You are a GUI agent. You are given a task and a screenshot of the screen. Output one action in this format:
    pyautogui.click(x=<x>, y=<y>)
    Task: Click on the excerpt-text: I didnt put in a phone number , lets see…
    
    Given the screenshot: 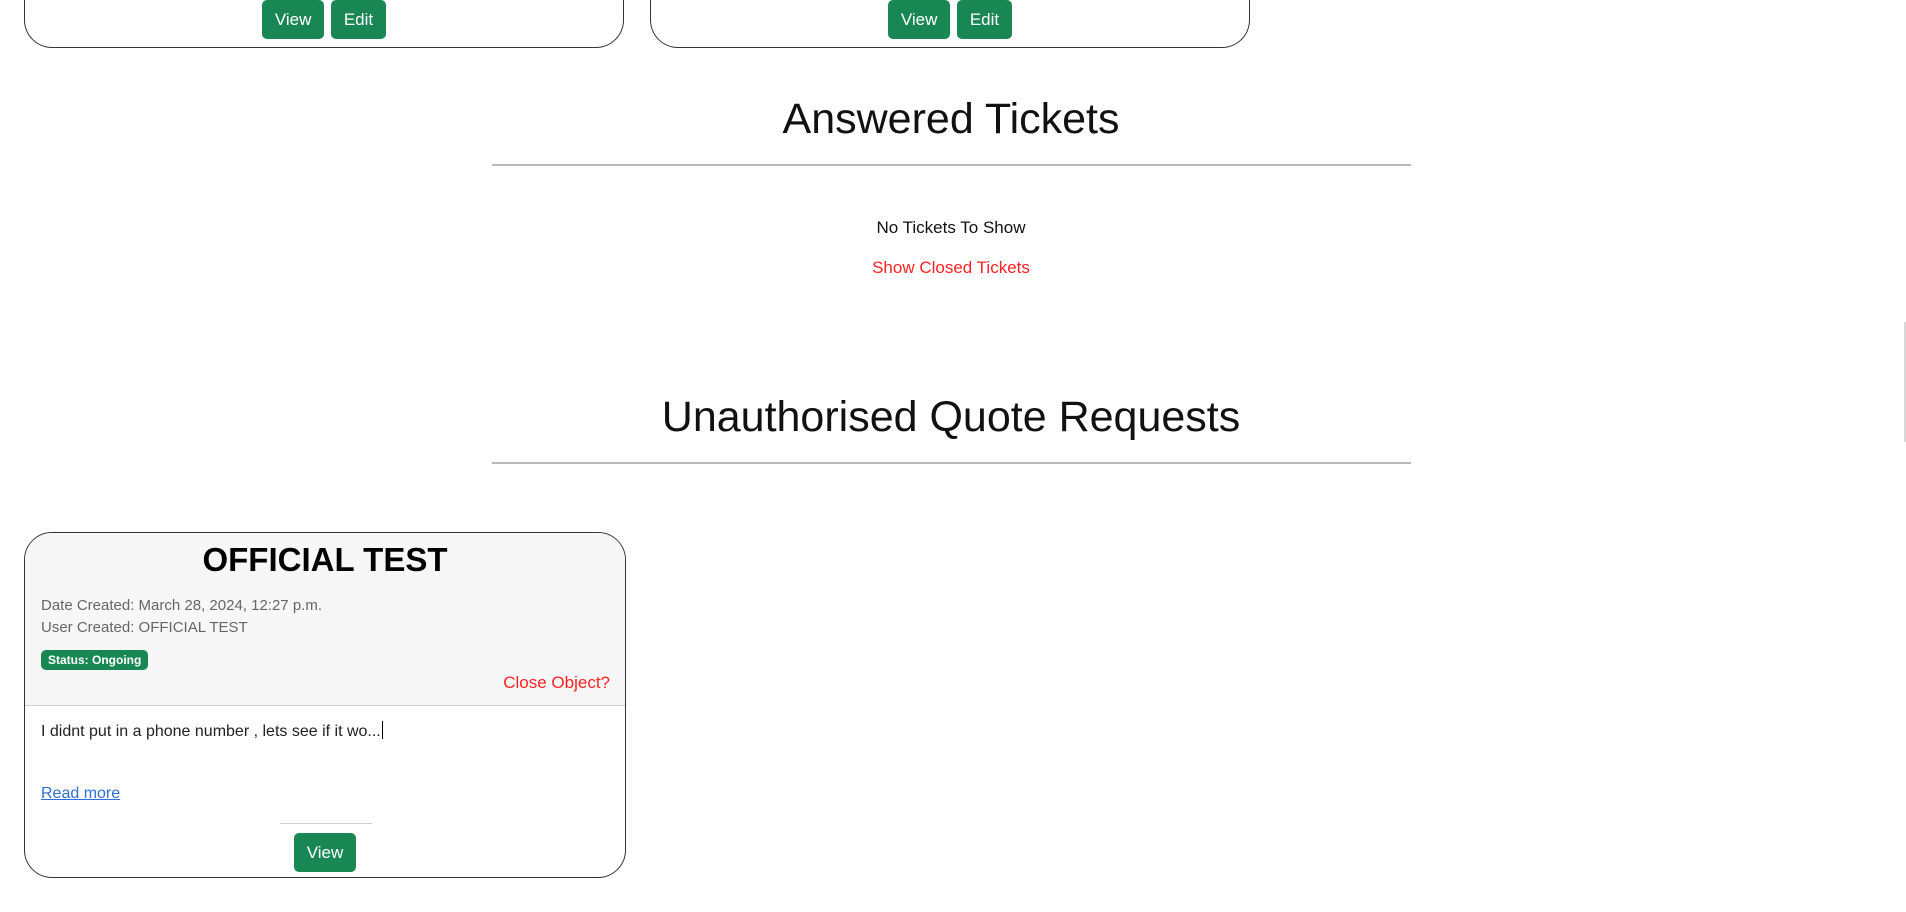 What is the action you would take?
    pyautogui.click(x=211, y=731)
    